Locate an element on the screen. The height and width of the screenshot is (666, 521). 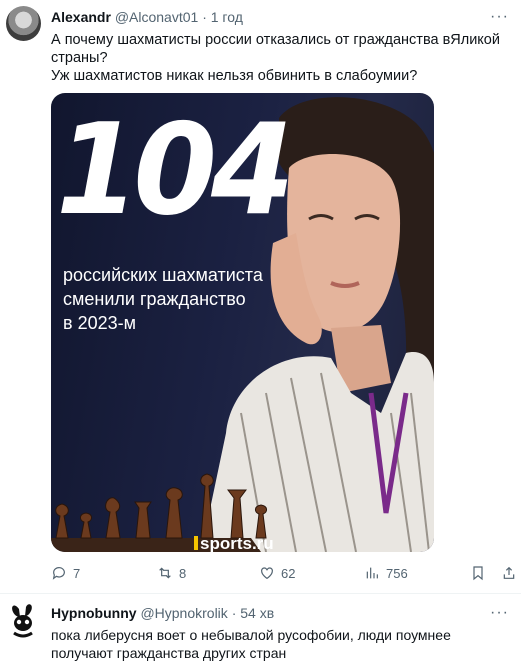
image-caption-line: сменили гражданство is located at coordinates (154, 299).